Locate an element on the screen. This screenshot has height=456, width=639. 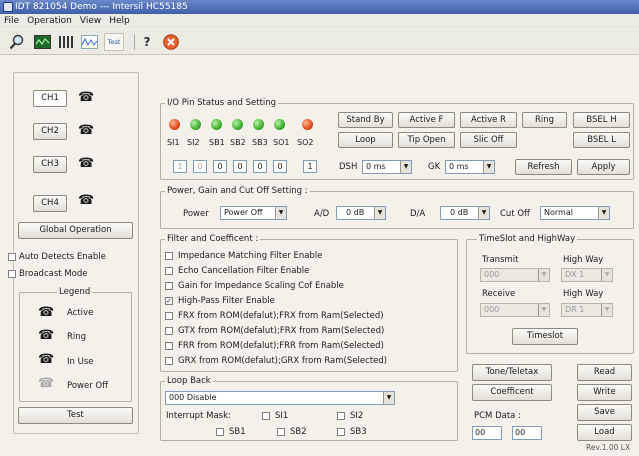
mask-sb3-checkbox is located at coordinates (341, 432).